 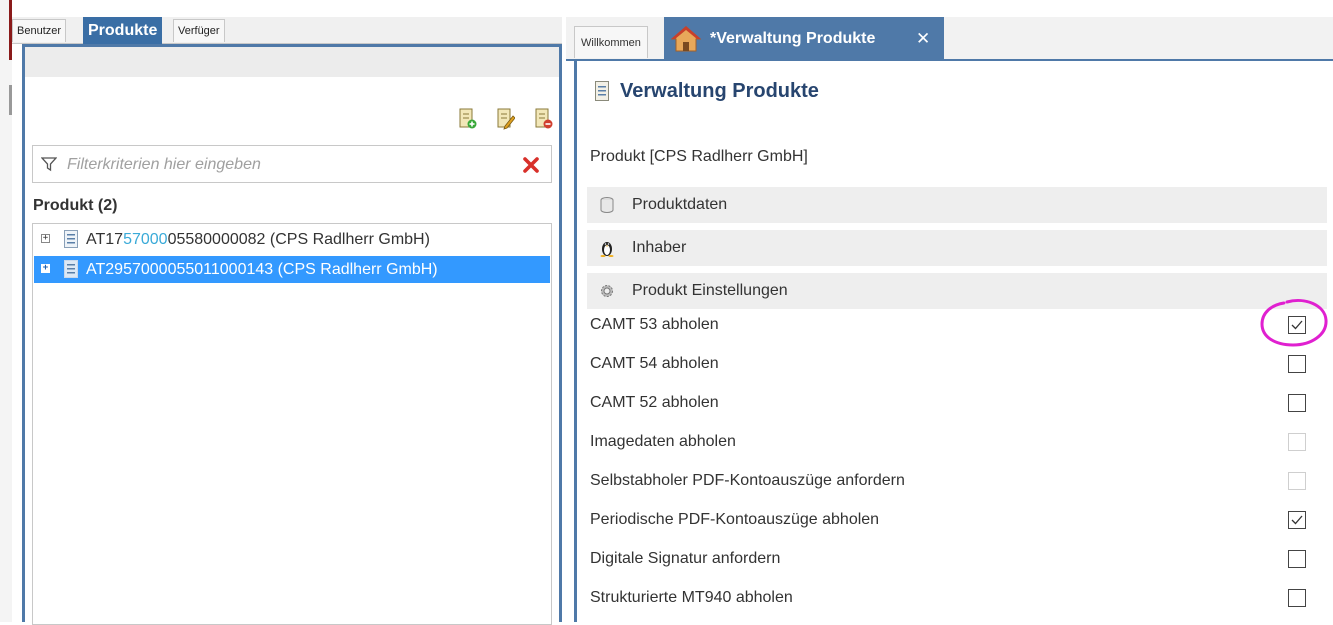 What do you see at coordinates (960, 559) in the screenshot?
I see `setting-digitale-signatur: Digitale Signatur anfordern` at bounding box center [960, 559].